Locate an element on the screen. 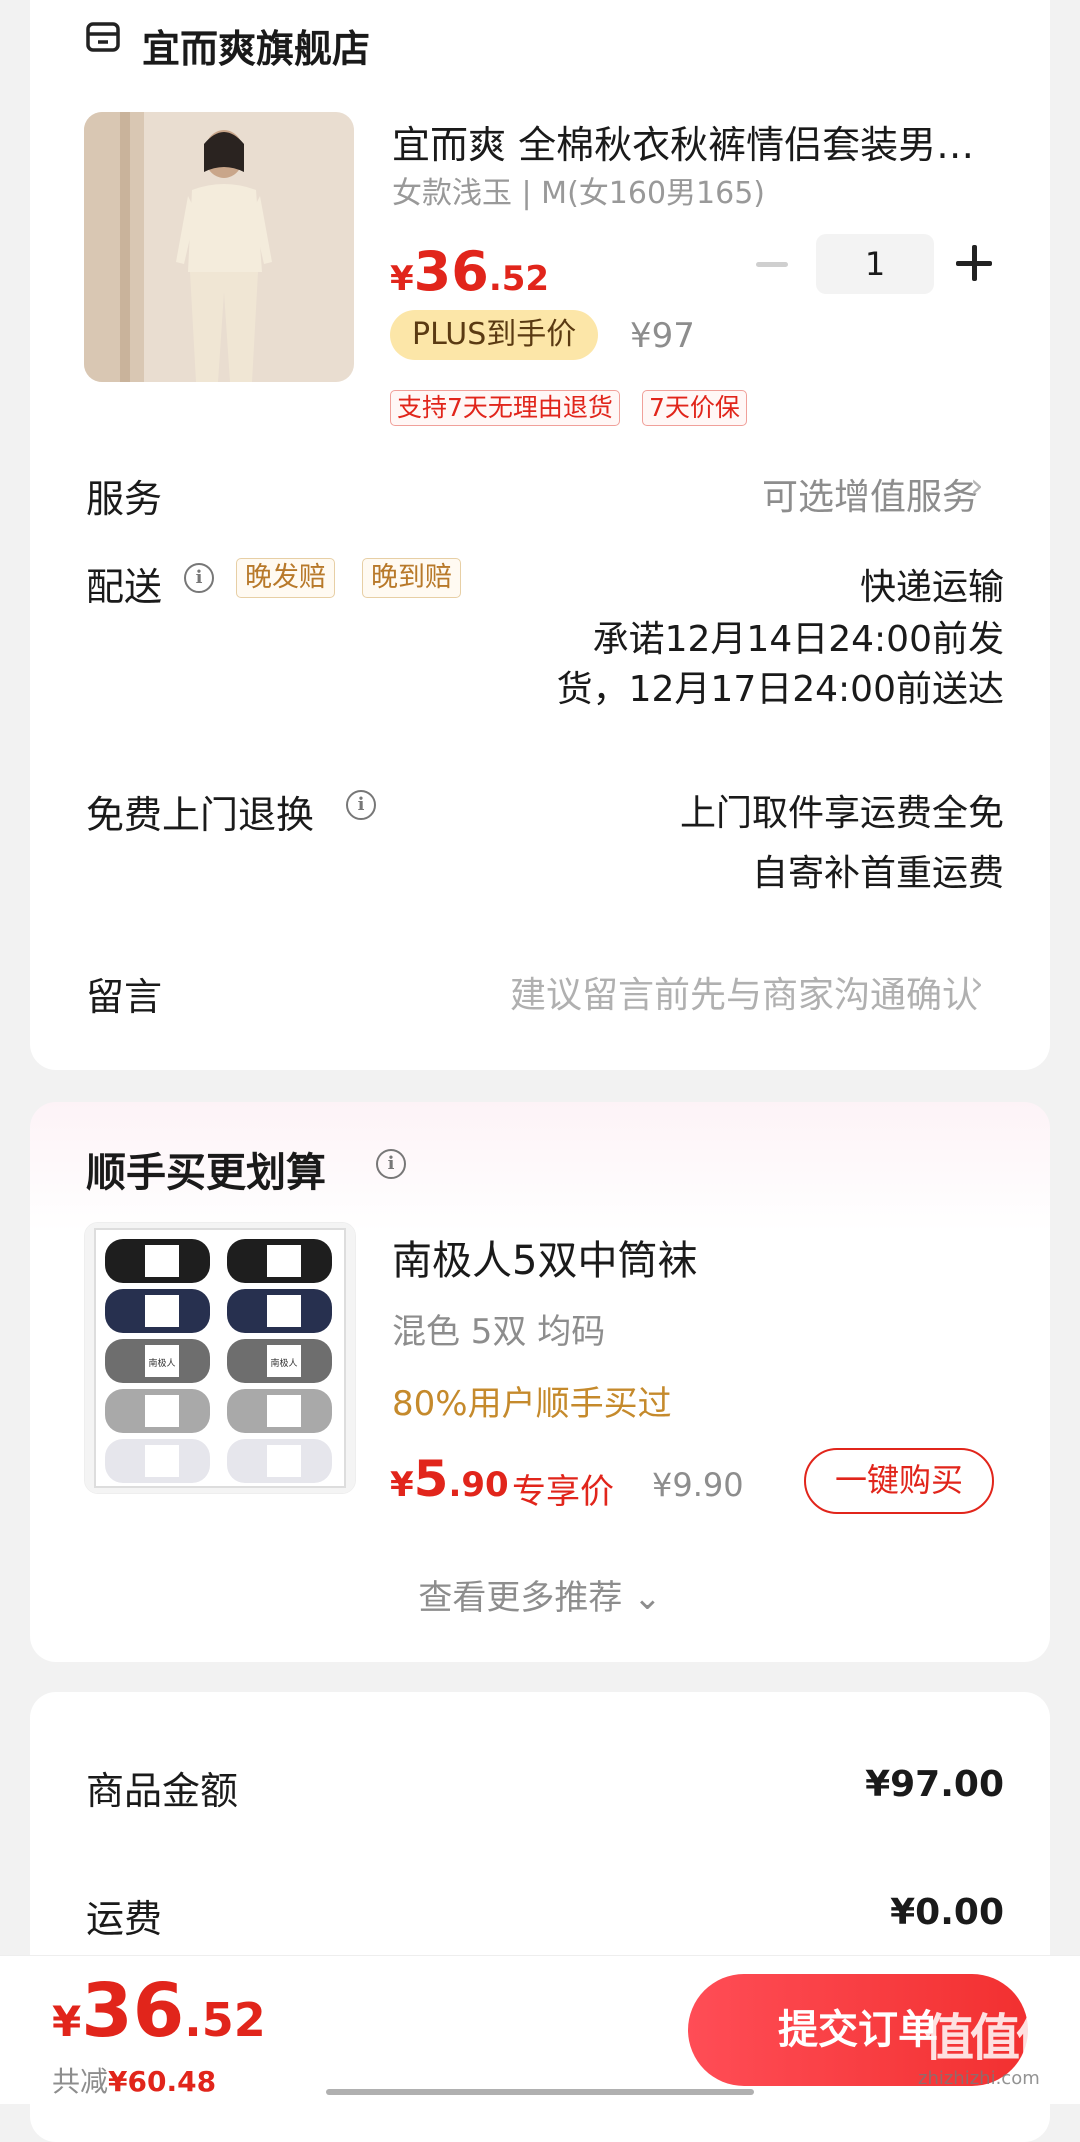  return-policy-tag: 支持7天无理由退货 is located at coordinates (505, 408).